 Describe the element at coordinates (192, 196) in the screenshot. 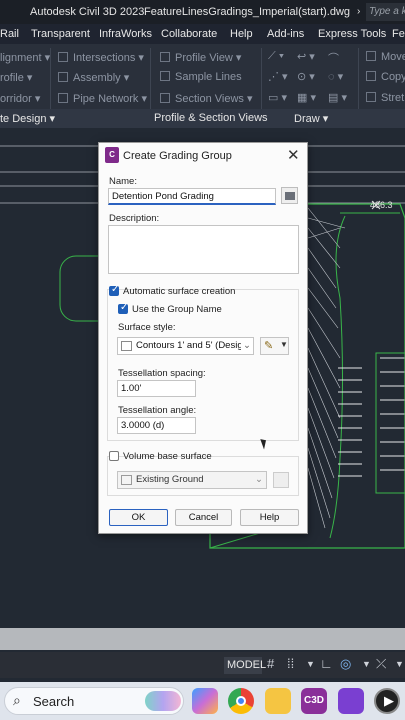

I see `name-input: Detention Pond Grading` at that location.